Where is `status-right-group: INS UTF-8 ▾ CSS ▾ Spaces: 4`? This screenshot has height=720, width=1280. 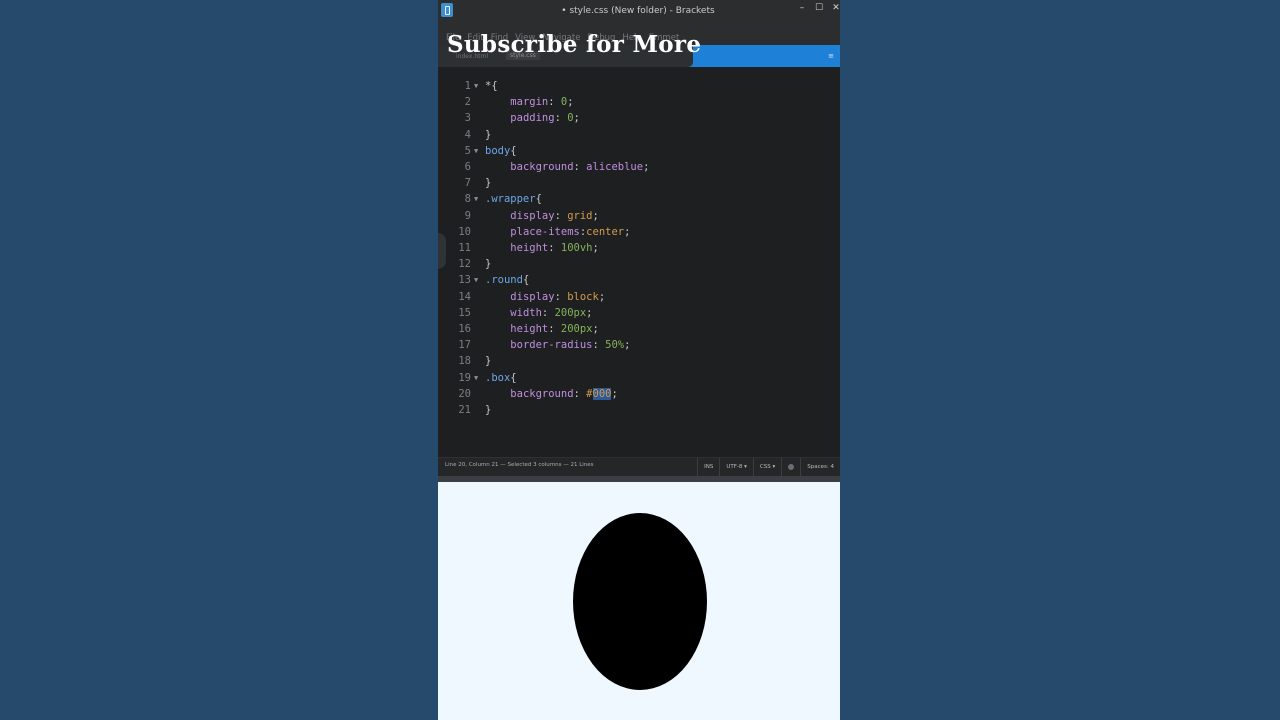
status-right-group: INS UTF-8 ▾ CSS ▾ Spaces: 4 is located at coordinates (768, 467).